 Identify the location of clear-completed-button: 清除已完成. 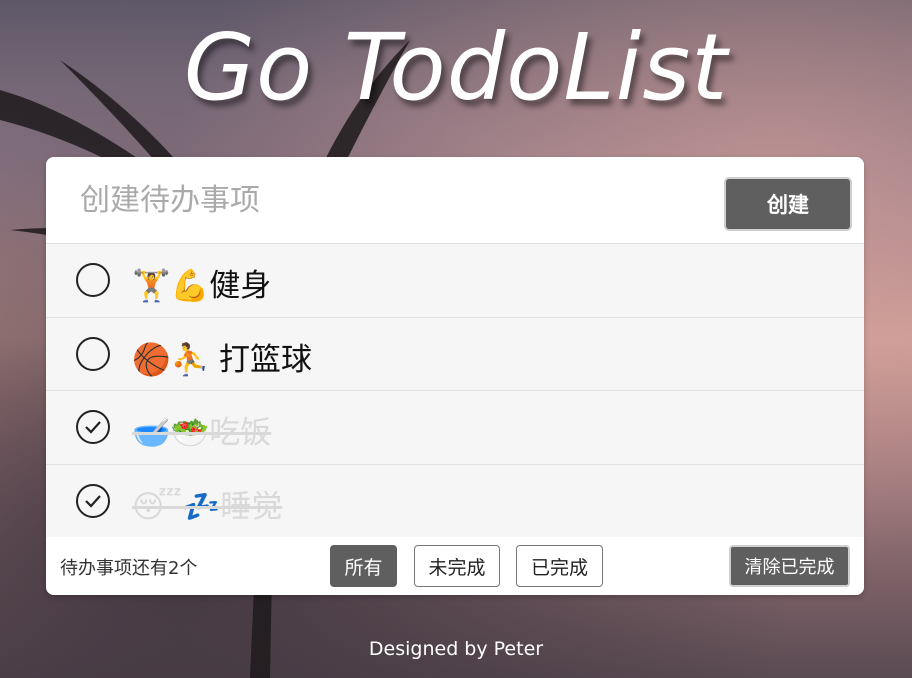
(789, 566).